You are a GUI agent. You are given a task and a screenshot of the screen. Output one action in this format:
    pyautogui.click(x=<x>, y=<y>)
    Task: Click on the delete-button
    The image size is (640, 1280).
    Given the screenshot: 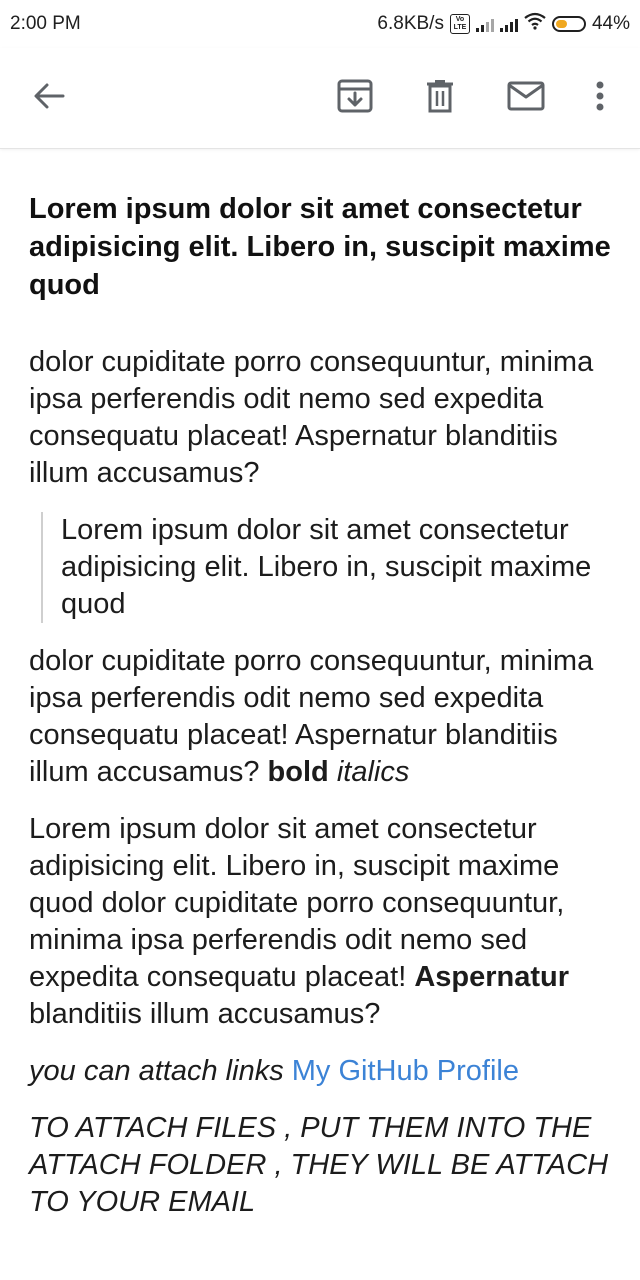 What is the action you would take?
    pyautogui.click(x=440, y=98)
    